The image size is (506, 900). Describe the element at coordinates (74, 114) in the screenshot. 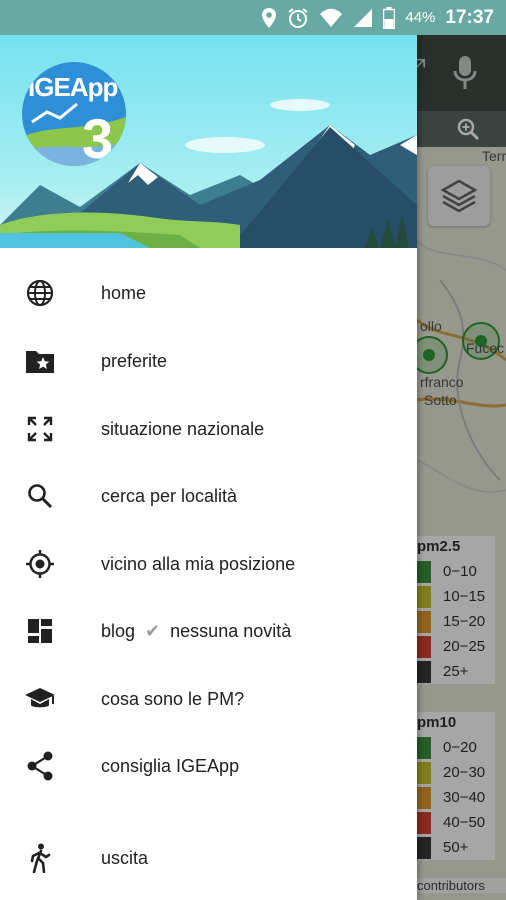

I see `app-logo: IGEApp 3` at that location.